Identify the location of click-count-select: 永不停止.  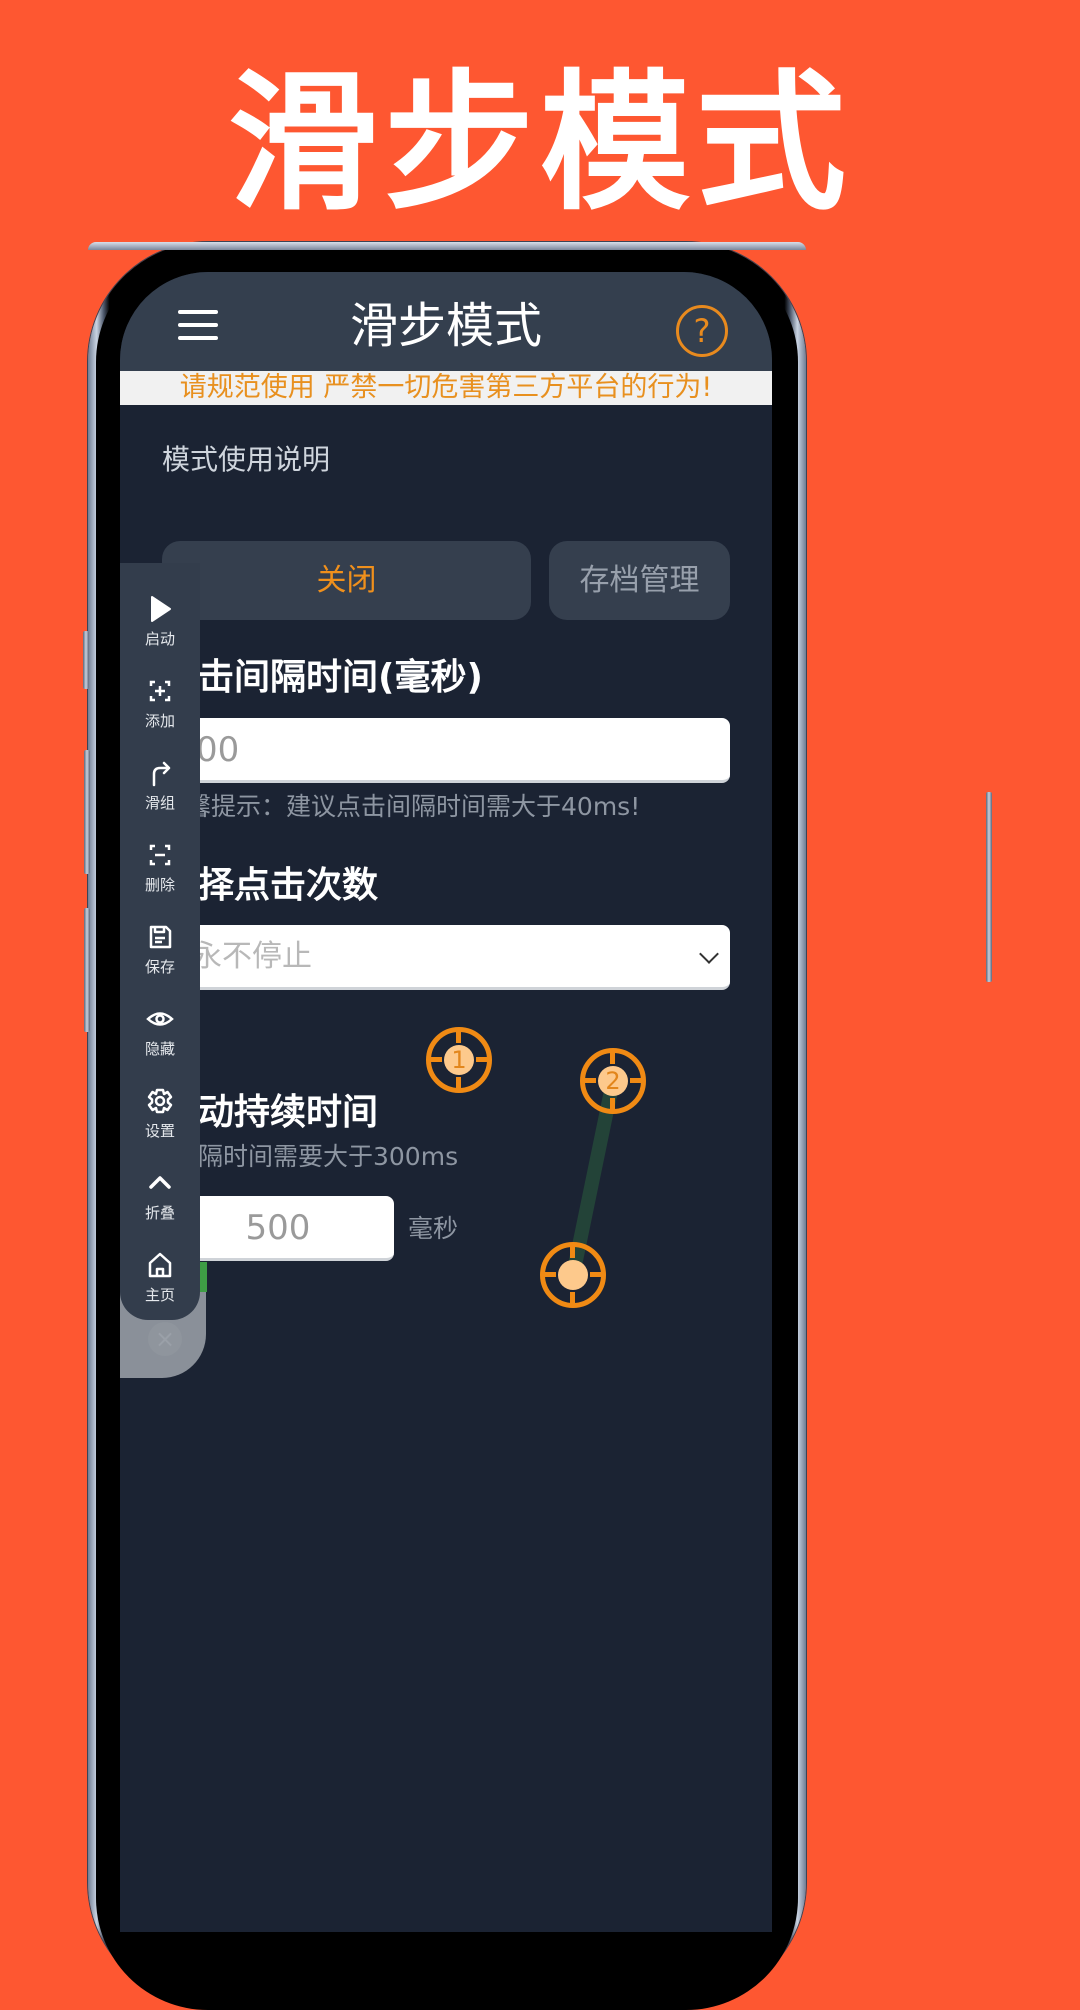
(446, 957).